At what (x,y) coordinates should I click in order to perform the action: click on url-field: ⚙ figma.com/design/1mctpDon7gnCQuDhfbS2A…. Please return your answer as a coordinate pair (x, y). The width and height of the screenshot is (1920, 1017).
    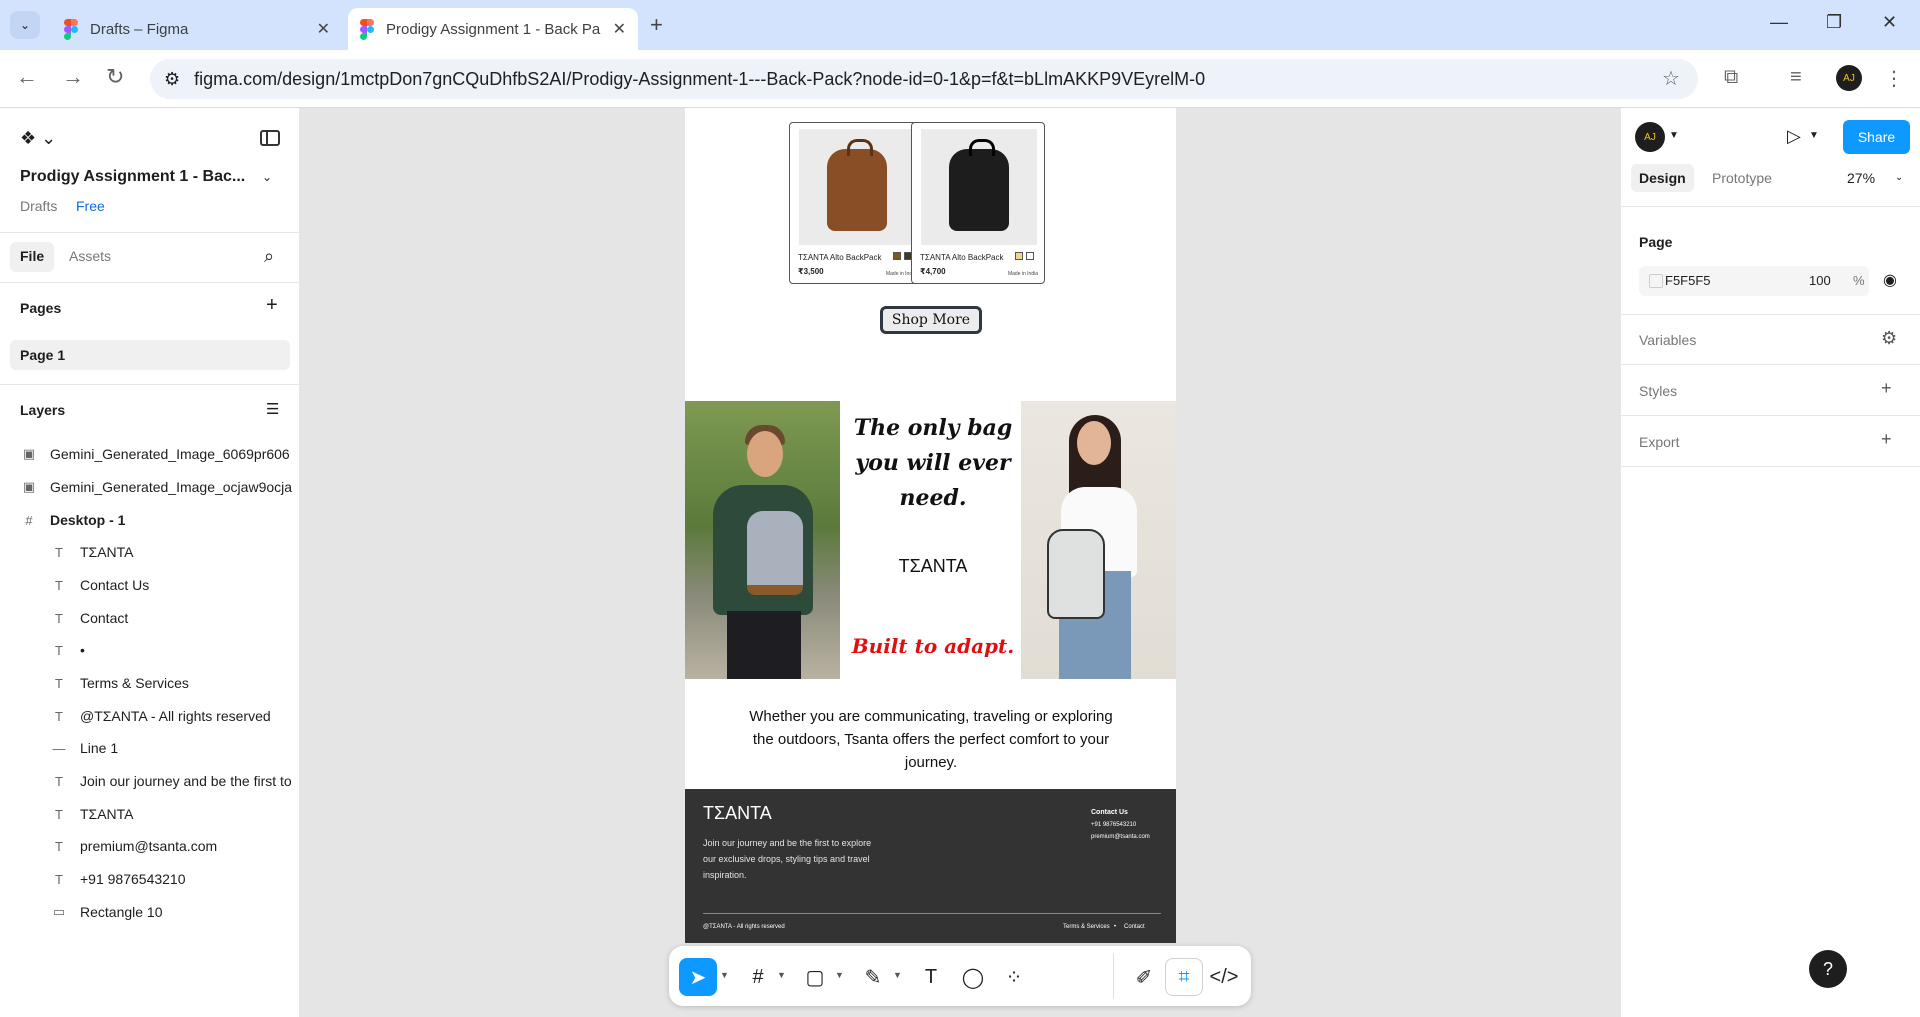
    Looking at the image, I should click on (924, 79).